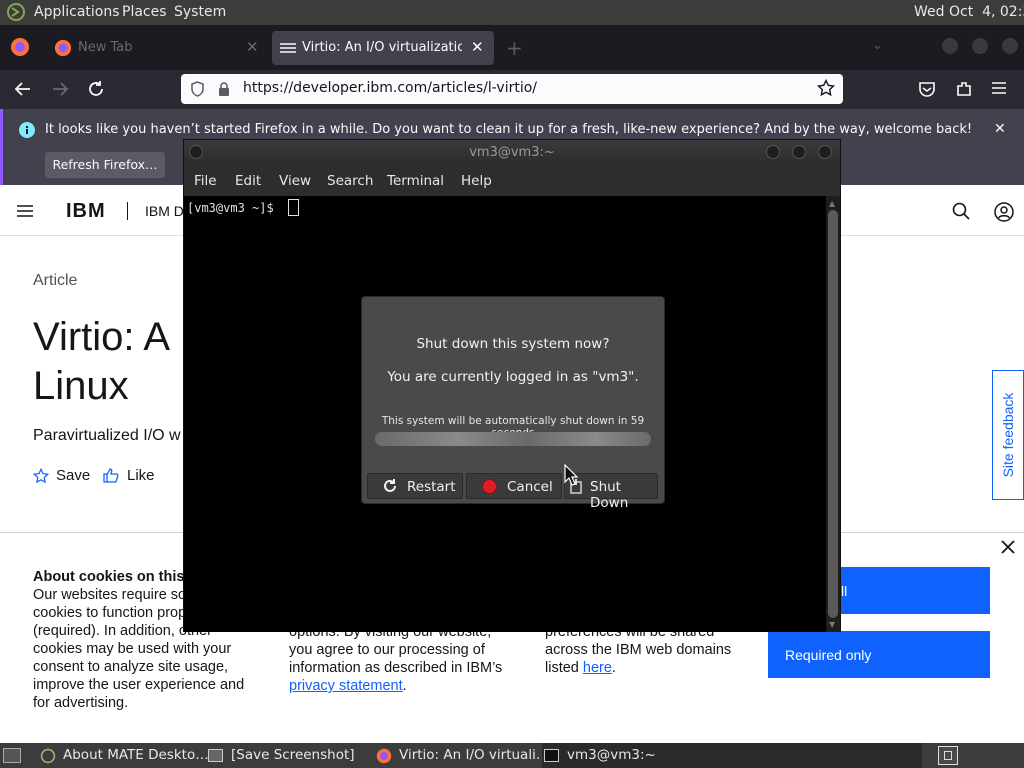 This screenshot has width=1024, height=768. What do you see at coordinates (512, 181) in the screenshot?
I see `terminal-menubar: File Edit View Search Terminal Help` at bounding box center [512, 181].